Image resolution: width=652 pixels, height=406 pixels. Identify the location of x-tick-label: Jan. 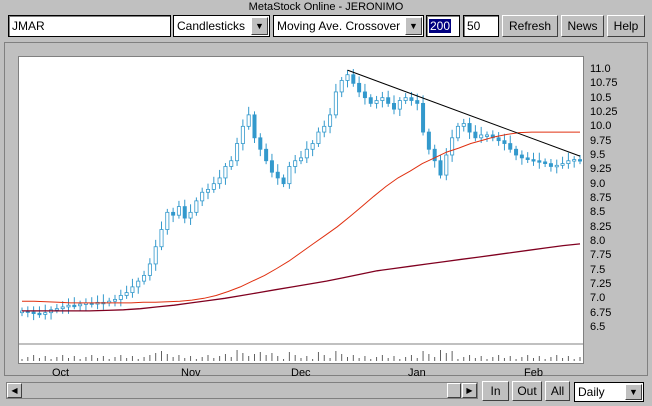
(417, 373).